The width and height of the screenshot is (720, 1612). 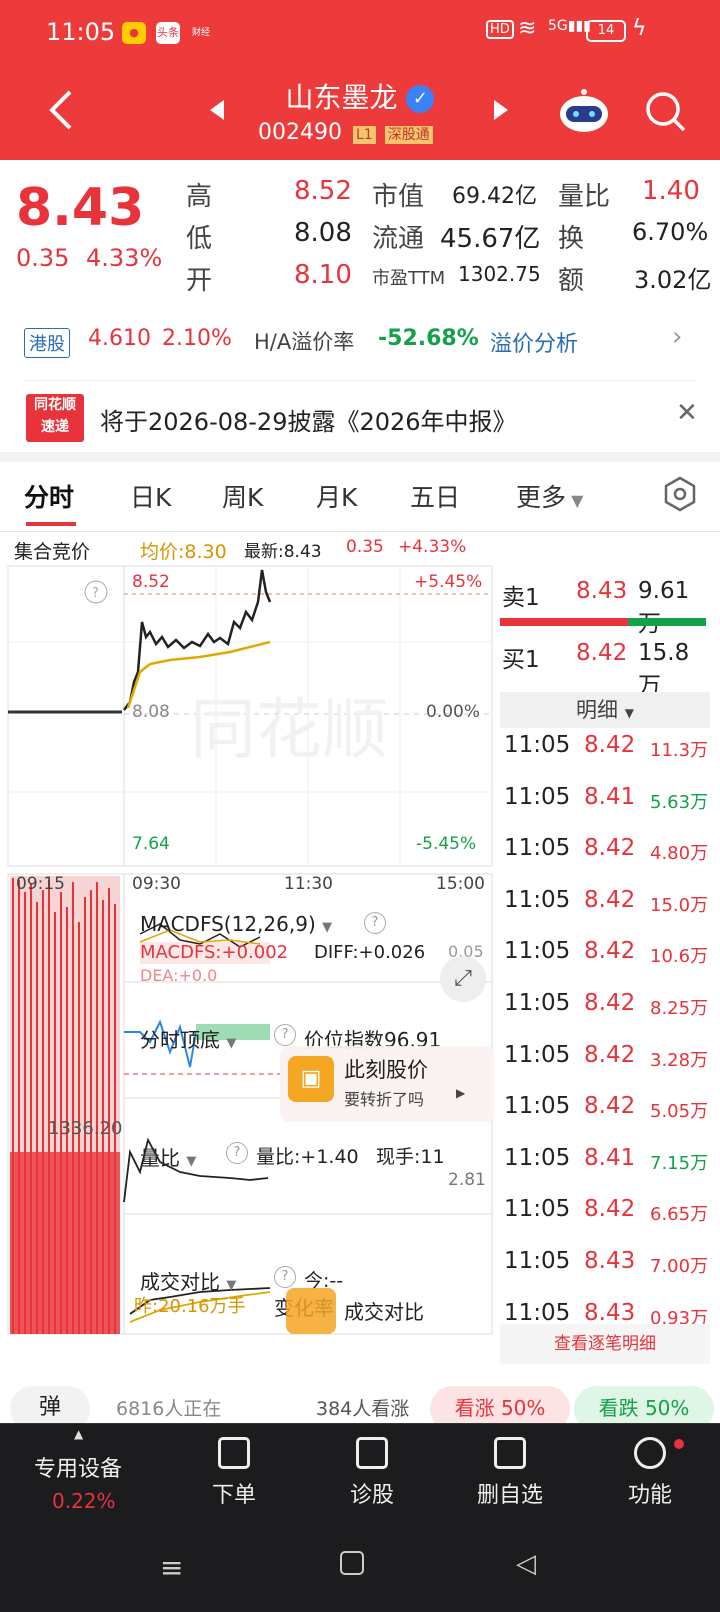 I want to click on tick-row: 11:05 8.41 5.63万, so click(x=606, y=799).